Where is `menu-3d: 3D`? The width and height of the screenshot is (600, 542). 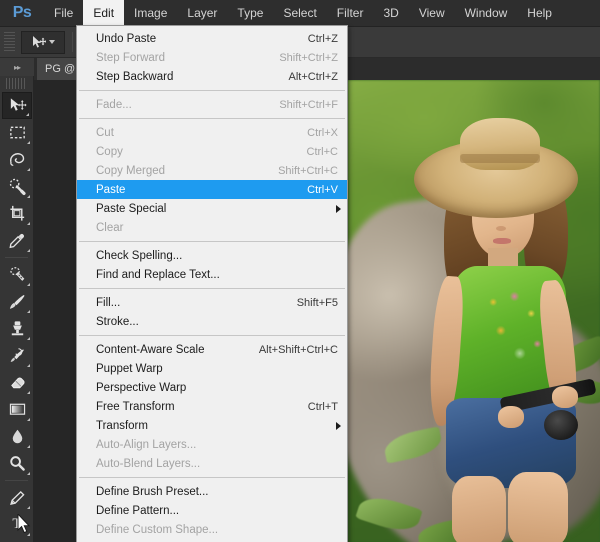
menu-3d: 3D is located at coordinates (390, 13).